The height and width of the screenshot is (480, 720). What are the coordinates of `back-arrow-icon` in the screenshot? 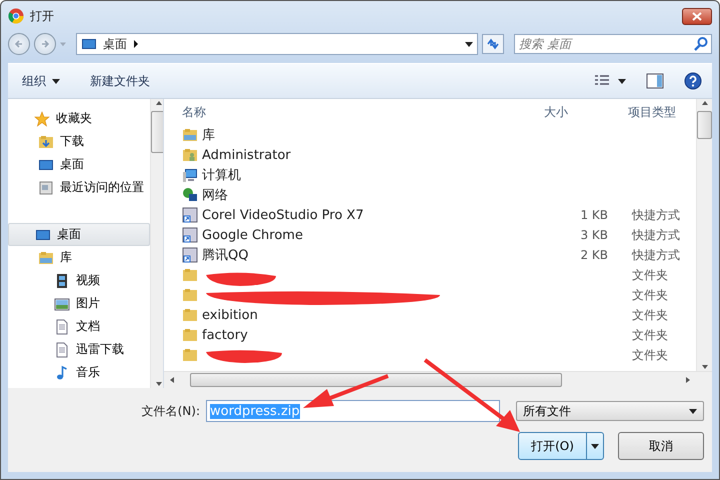 It's located at (19, 44).